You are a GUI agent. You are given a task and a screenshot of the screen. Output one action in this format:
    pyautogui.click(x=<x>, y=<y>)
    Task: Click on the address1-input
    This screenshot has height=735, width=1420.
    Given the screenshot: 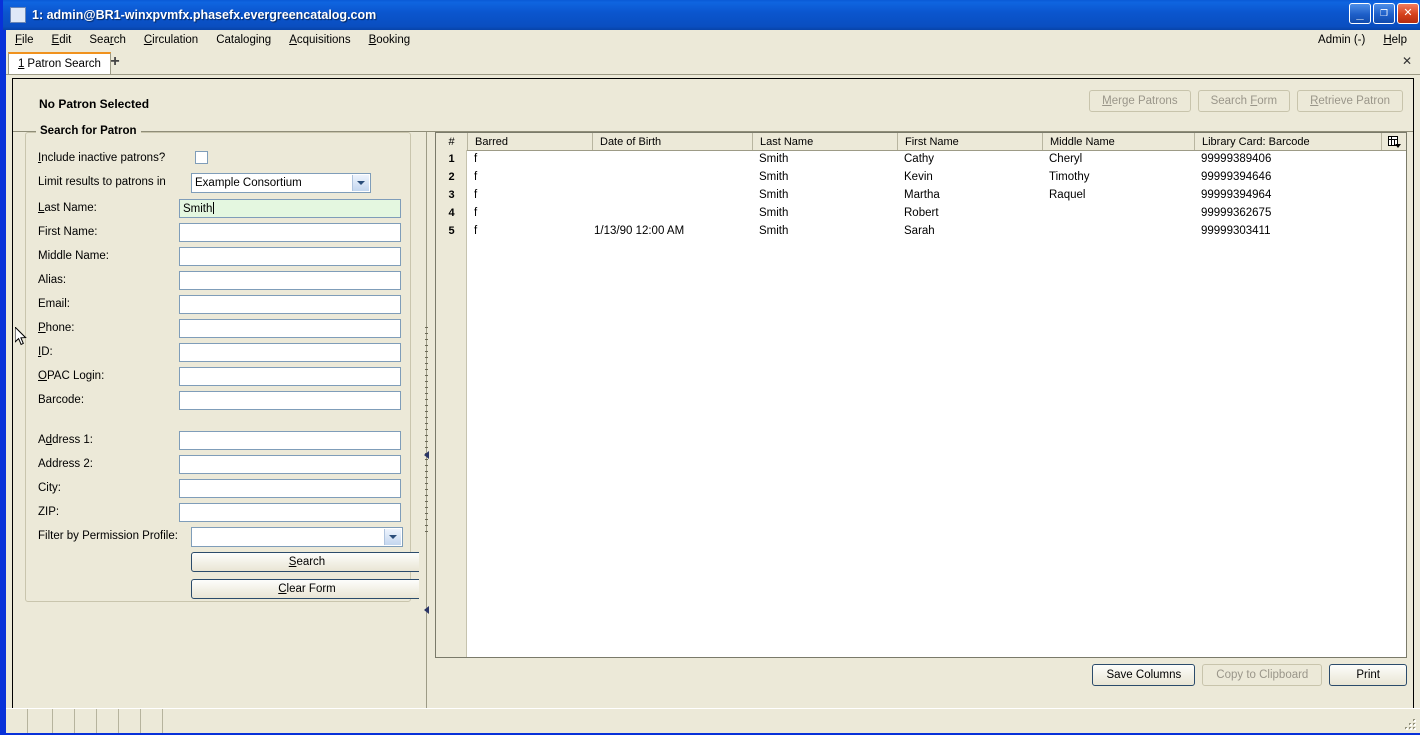 What is the action you would take?
    pyautogui.click(x=290, y=440)
    